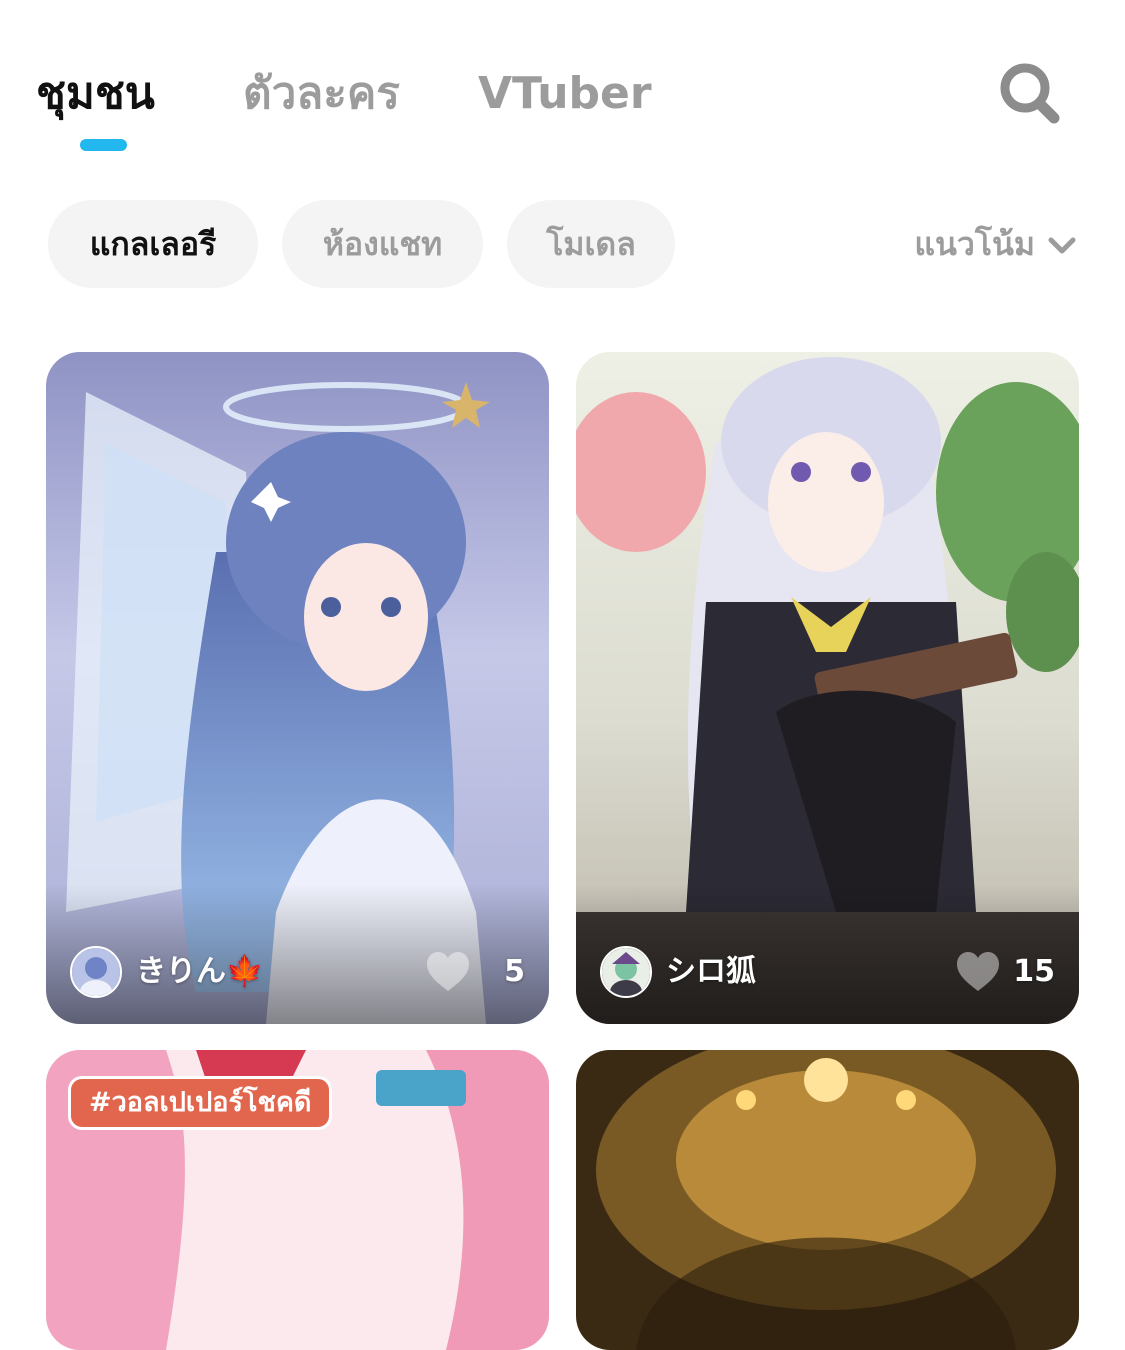 This screenshot has height=1350, width=1125. I want to click on hashtag-badge: #วอลเปเปอร์โชคดี, so click(200, 1103).